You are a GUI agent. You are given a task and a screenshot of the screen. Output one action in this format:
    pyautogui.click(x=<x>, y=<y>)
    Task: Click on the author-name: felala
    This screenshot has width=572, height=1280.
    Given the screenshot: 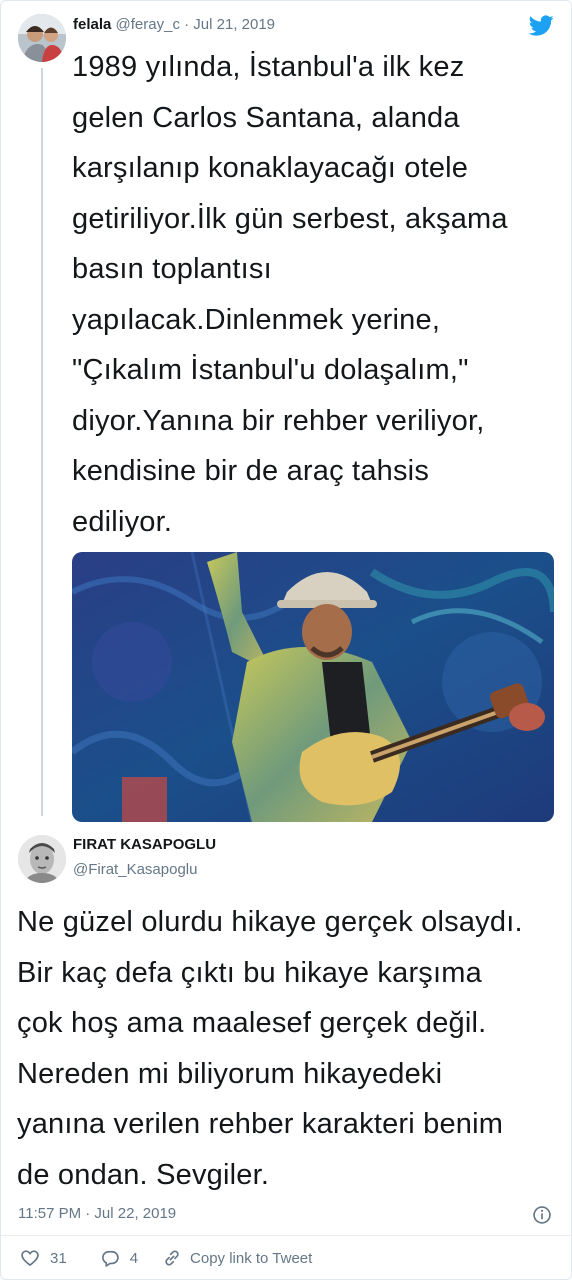 What is the action you would take?
    pyautogui.click(x=92, y=24)
    